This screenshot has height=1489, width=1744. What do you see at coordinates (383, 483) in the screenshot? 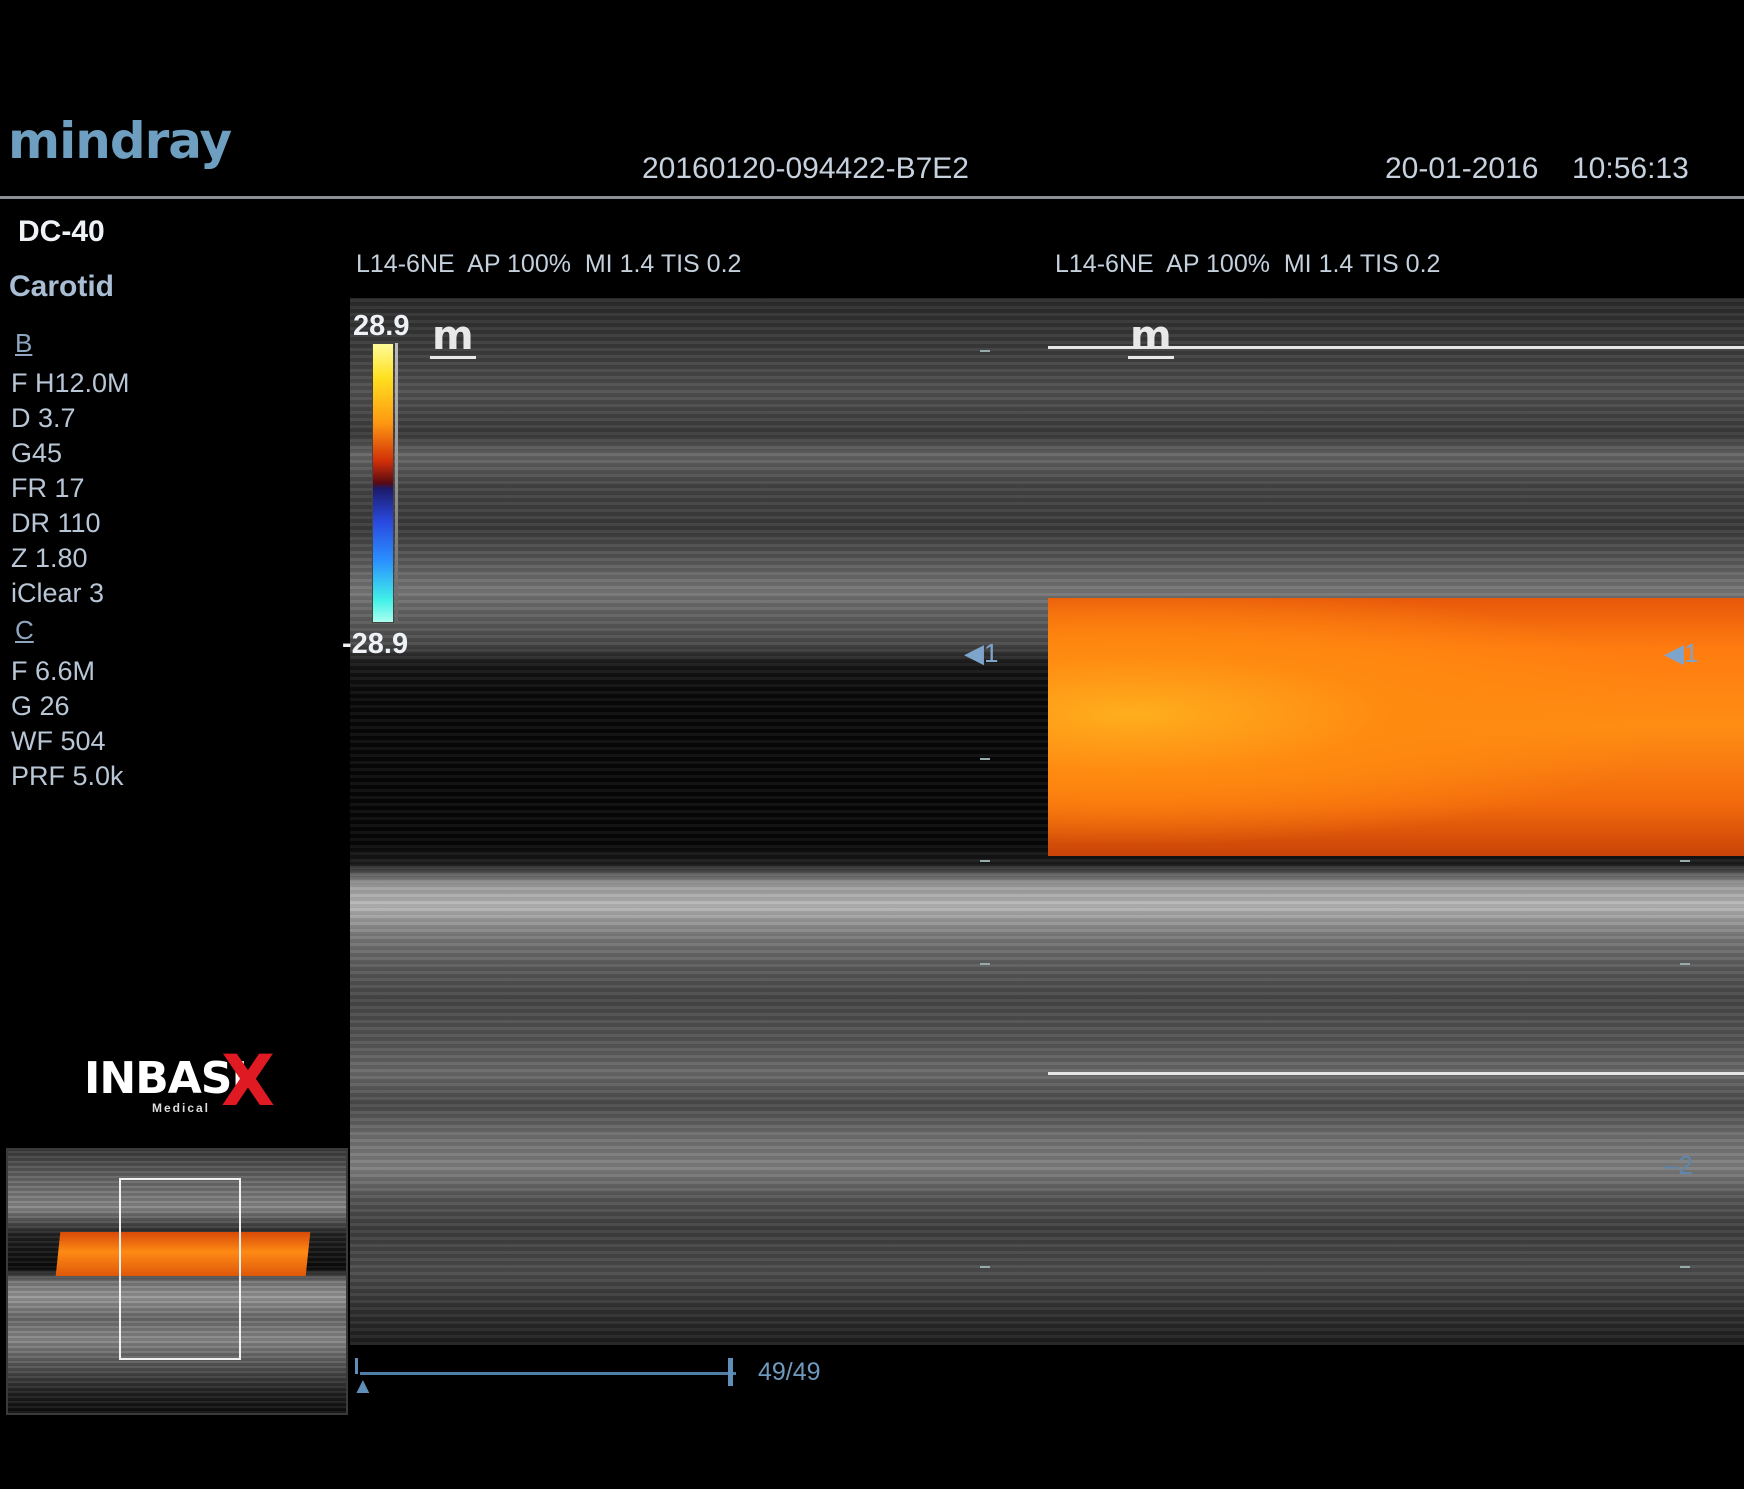
I see `color-velocity-bar` at bounding box center [383, 483].